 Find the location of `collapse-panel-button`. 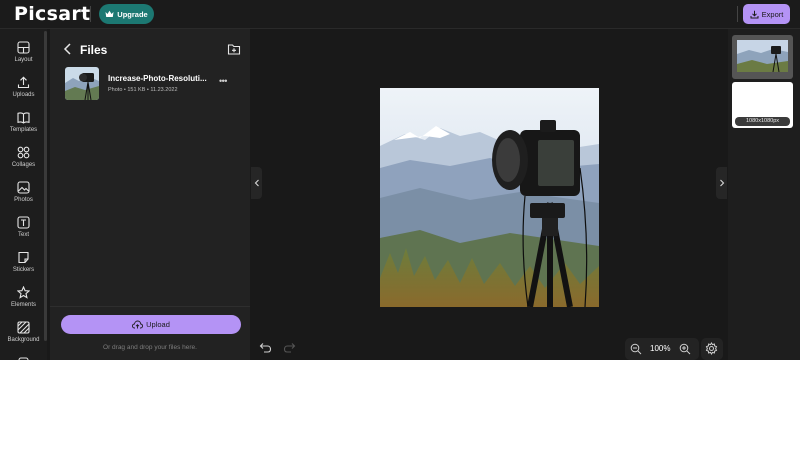

collapse-panel-button is located at coordinates (256, 183).